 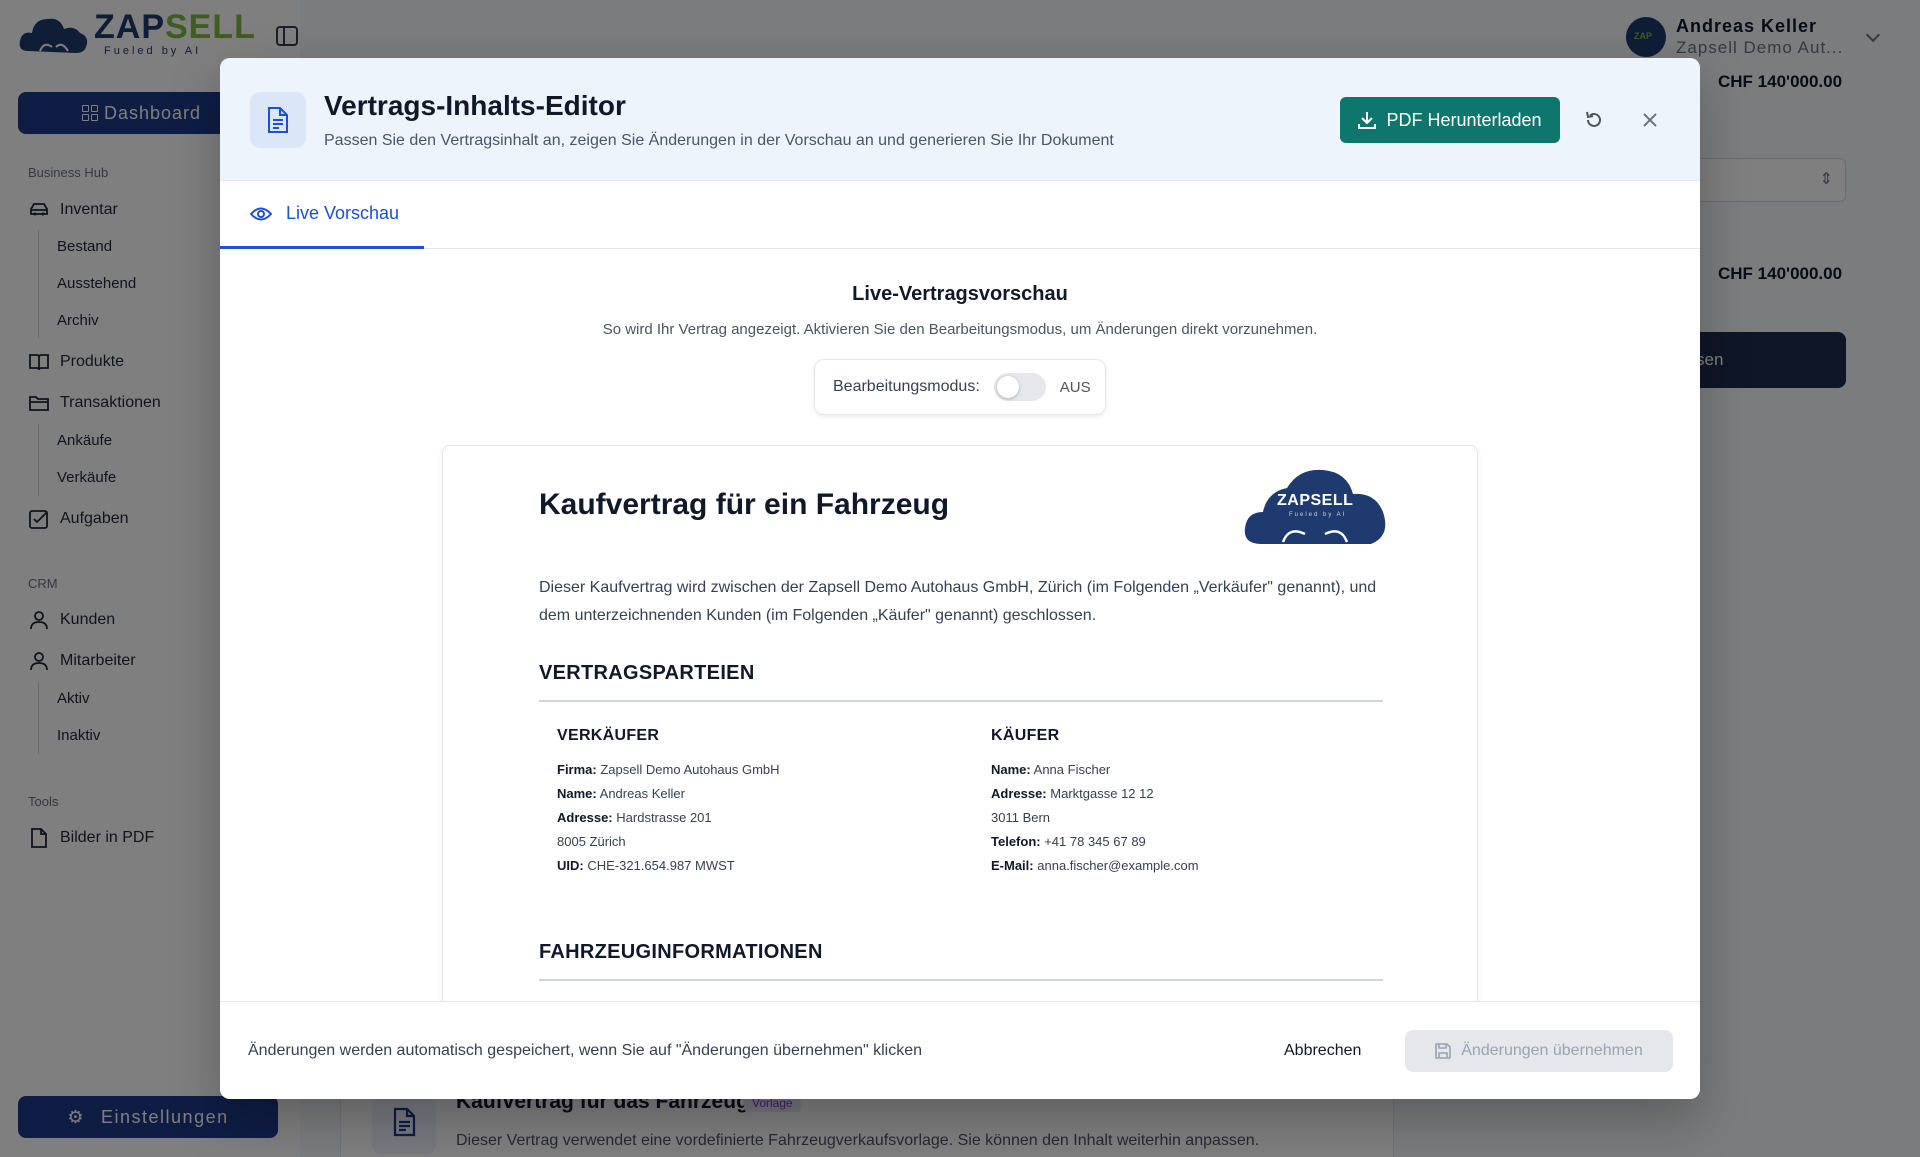 I want to click on logo-tagline-small: Fueled by AI, so click(x=1318, y=515).